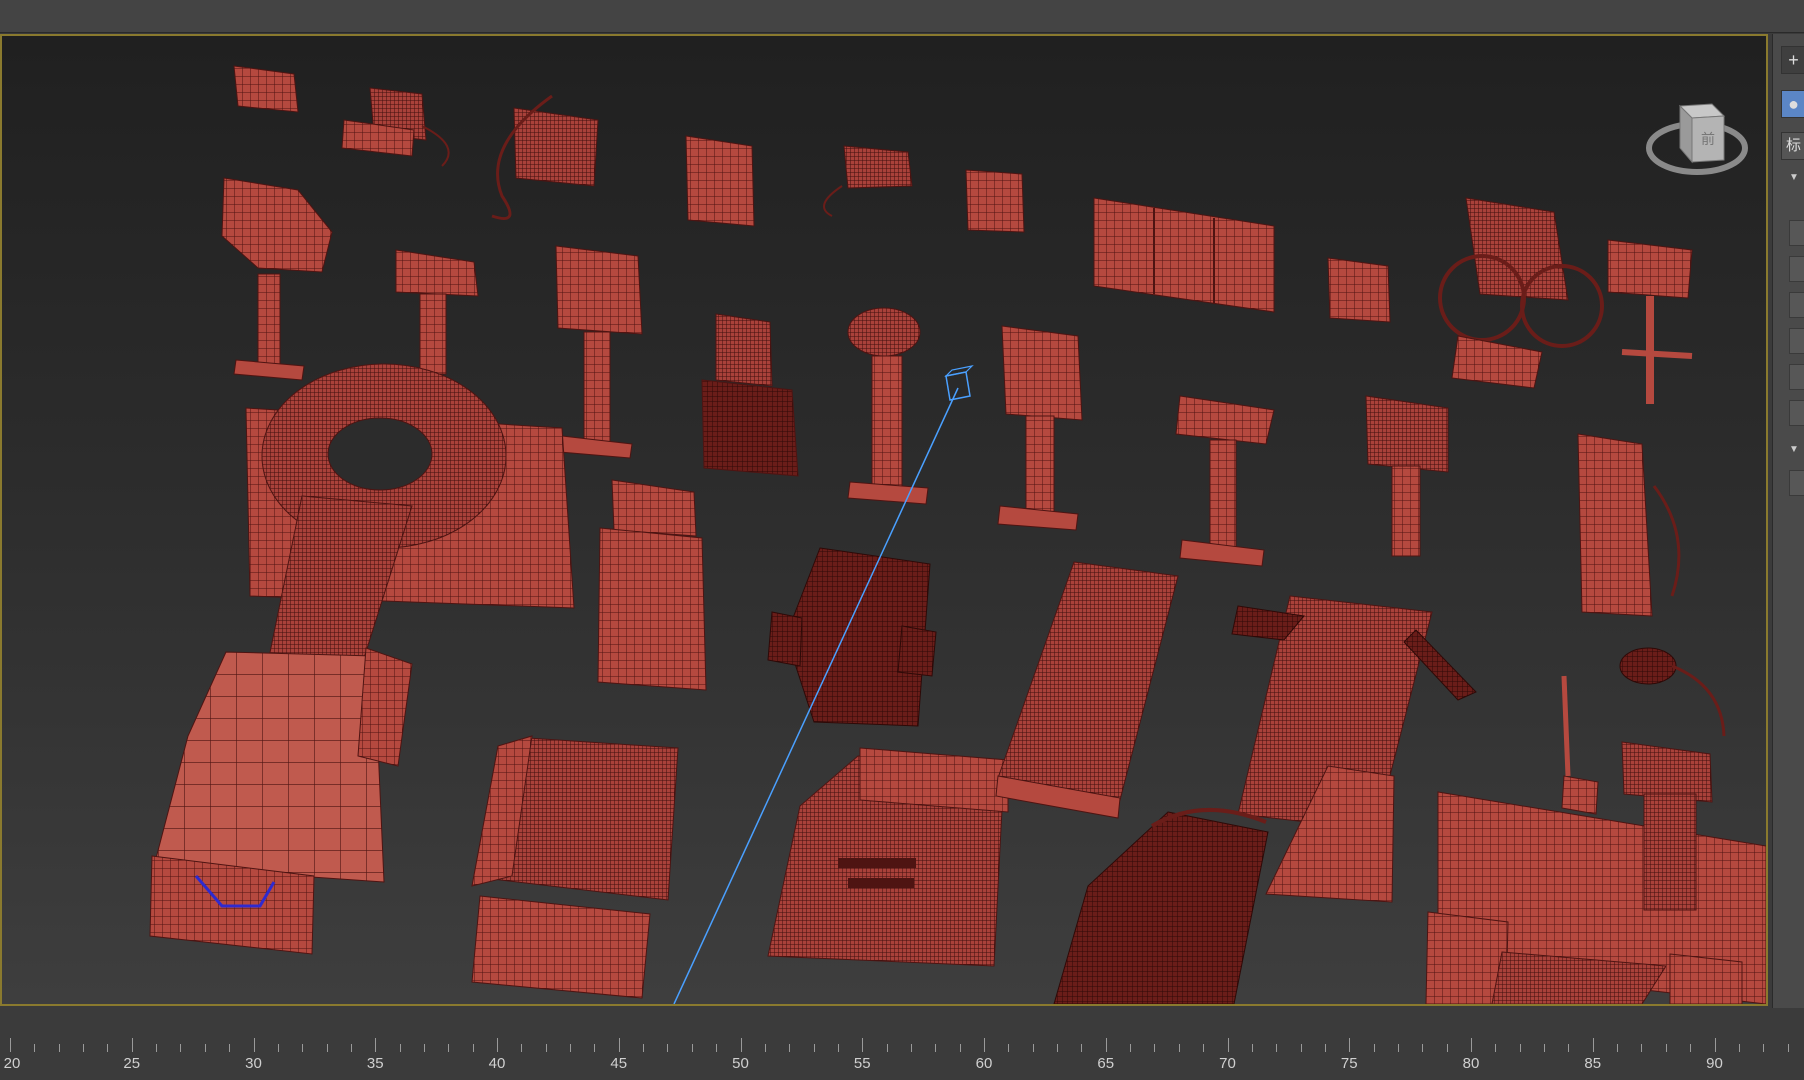 This screenshot has width=1804, height=1080. I want to click on ct-scanner-model, so click(410, 530).